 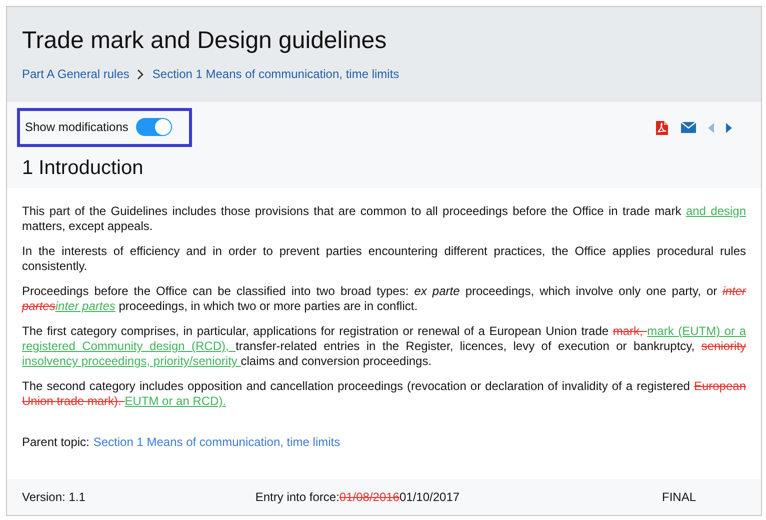 What do you see at coordinates (384, 346) in the screenshot?
I see `paragraph: The first category comprises, in particular, applications for registration or renewal of a European Union trade mark, mark (EUTM) or a registered Community design (RCD), transfer-related entries in the Register, licences, levy of execution or bankruptcy, seniority insolvency proceedings, priority/seniority claims and conversion proceedings.` at bounding box center [384, 346].